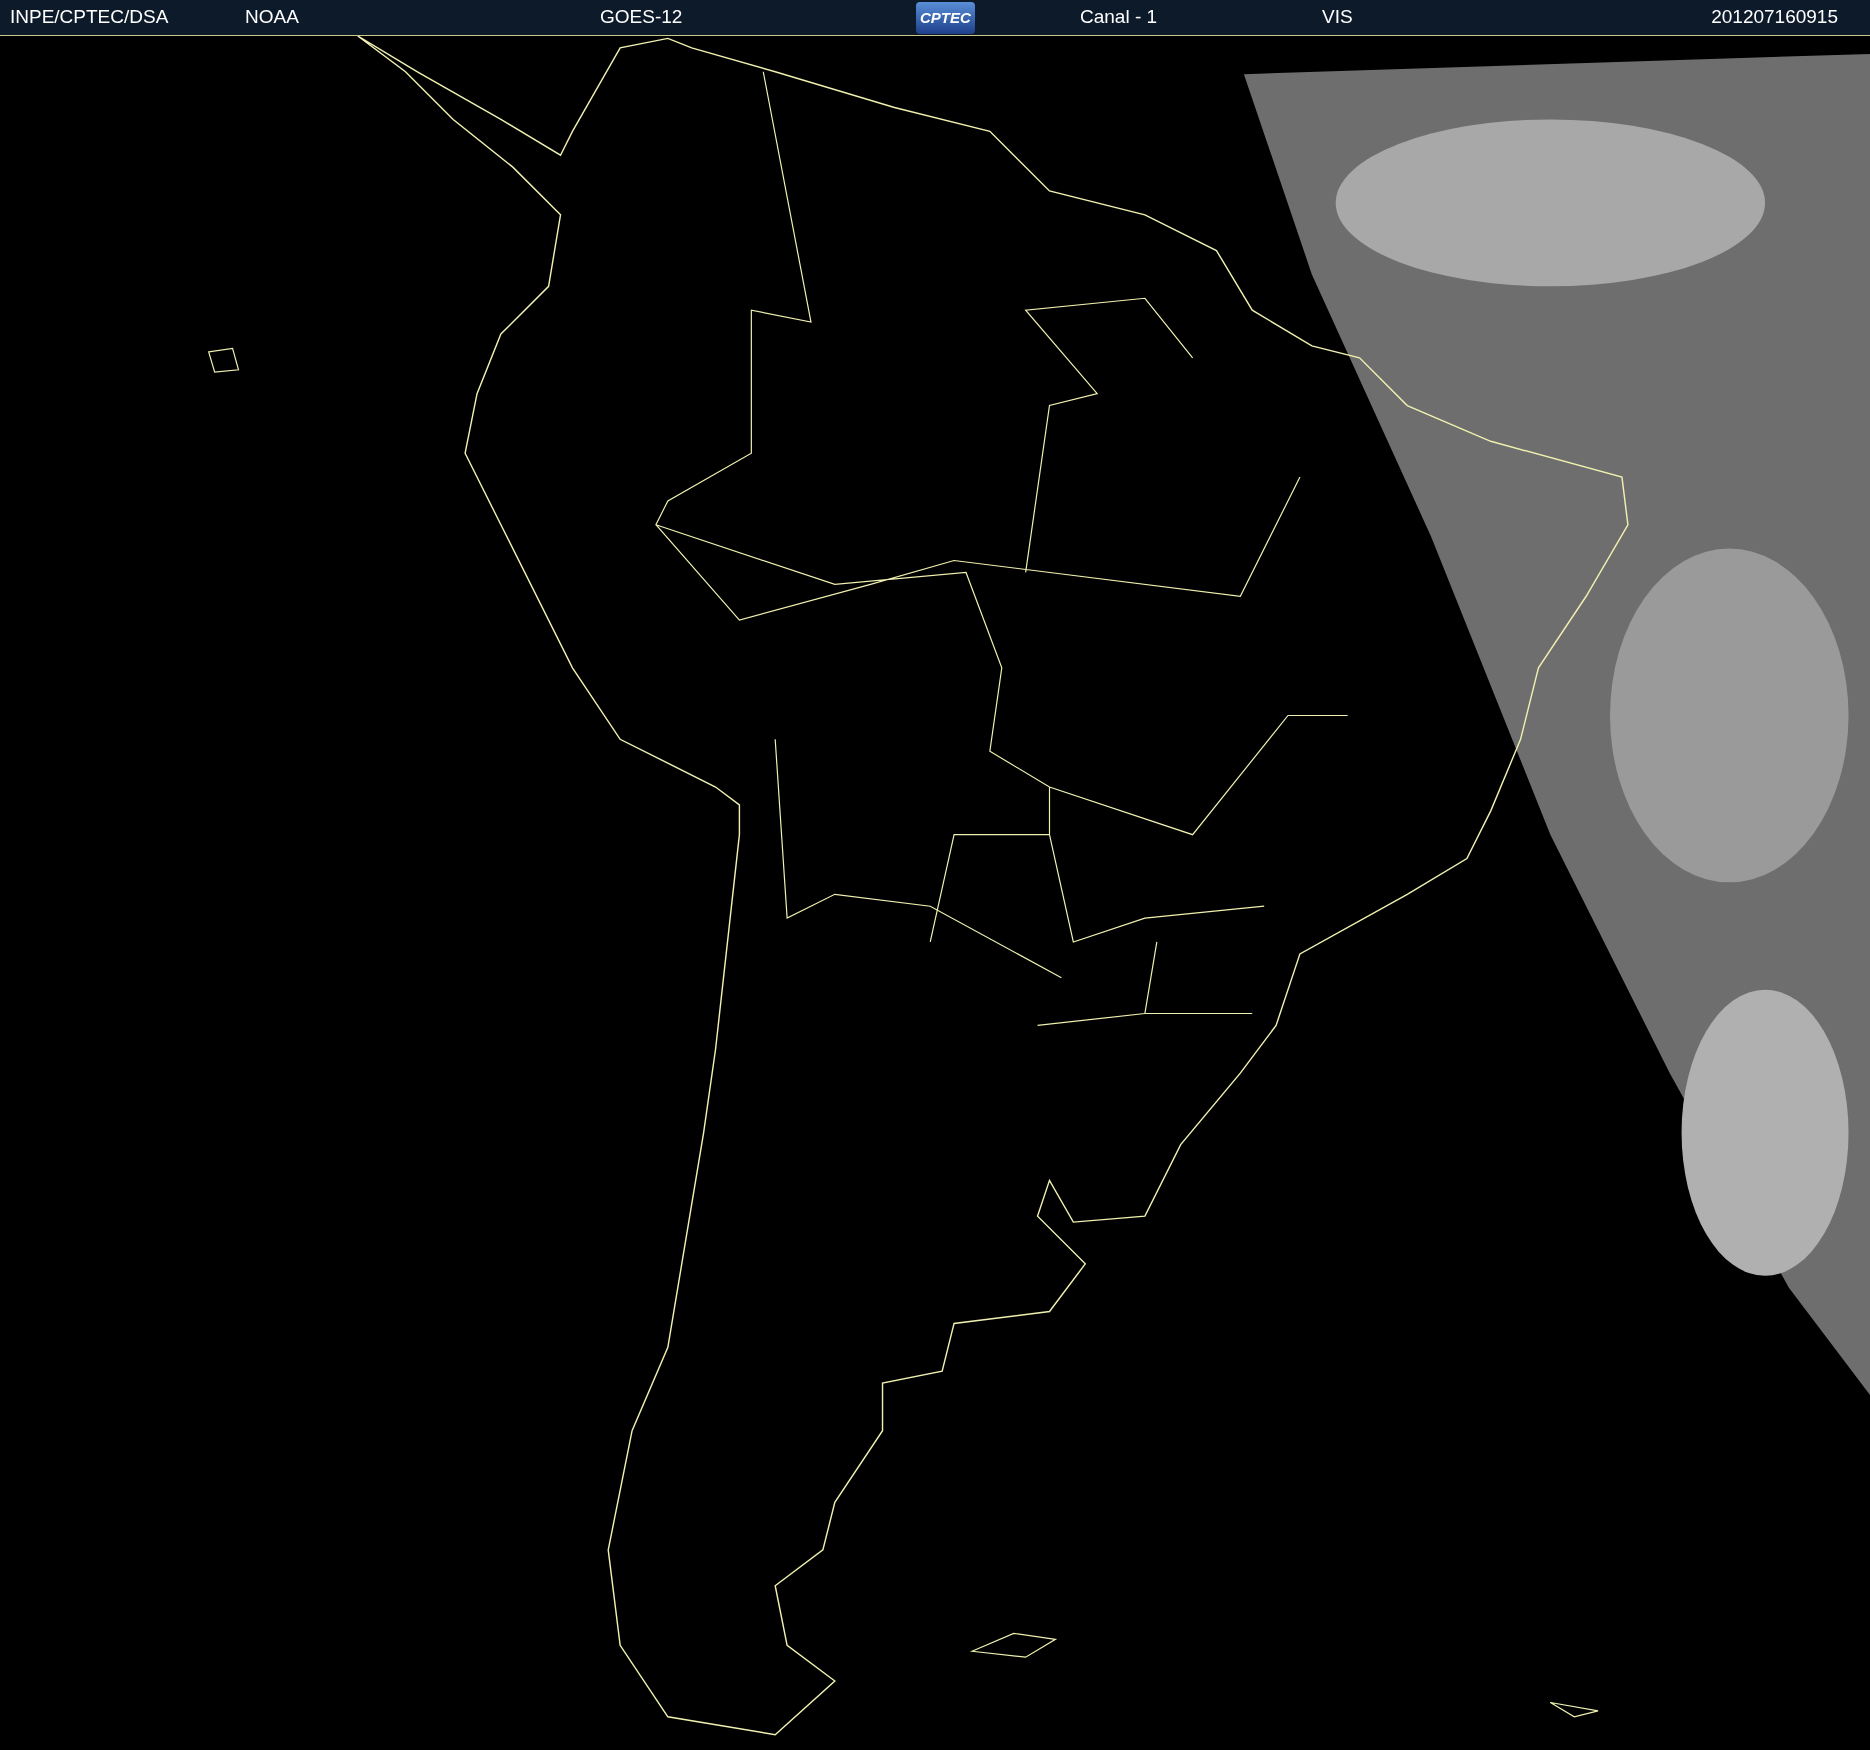 The image size is (1870, 1750). What do you see at coordinates (1119, 17) in the screenshot?
I see `channel-label: Canal - 1` at bounding box center [1119, 17].